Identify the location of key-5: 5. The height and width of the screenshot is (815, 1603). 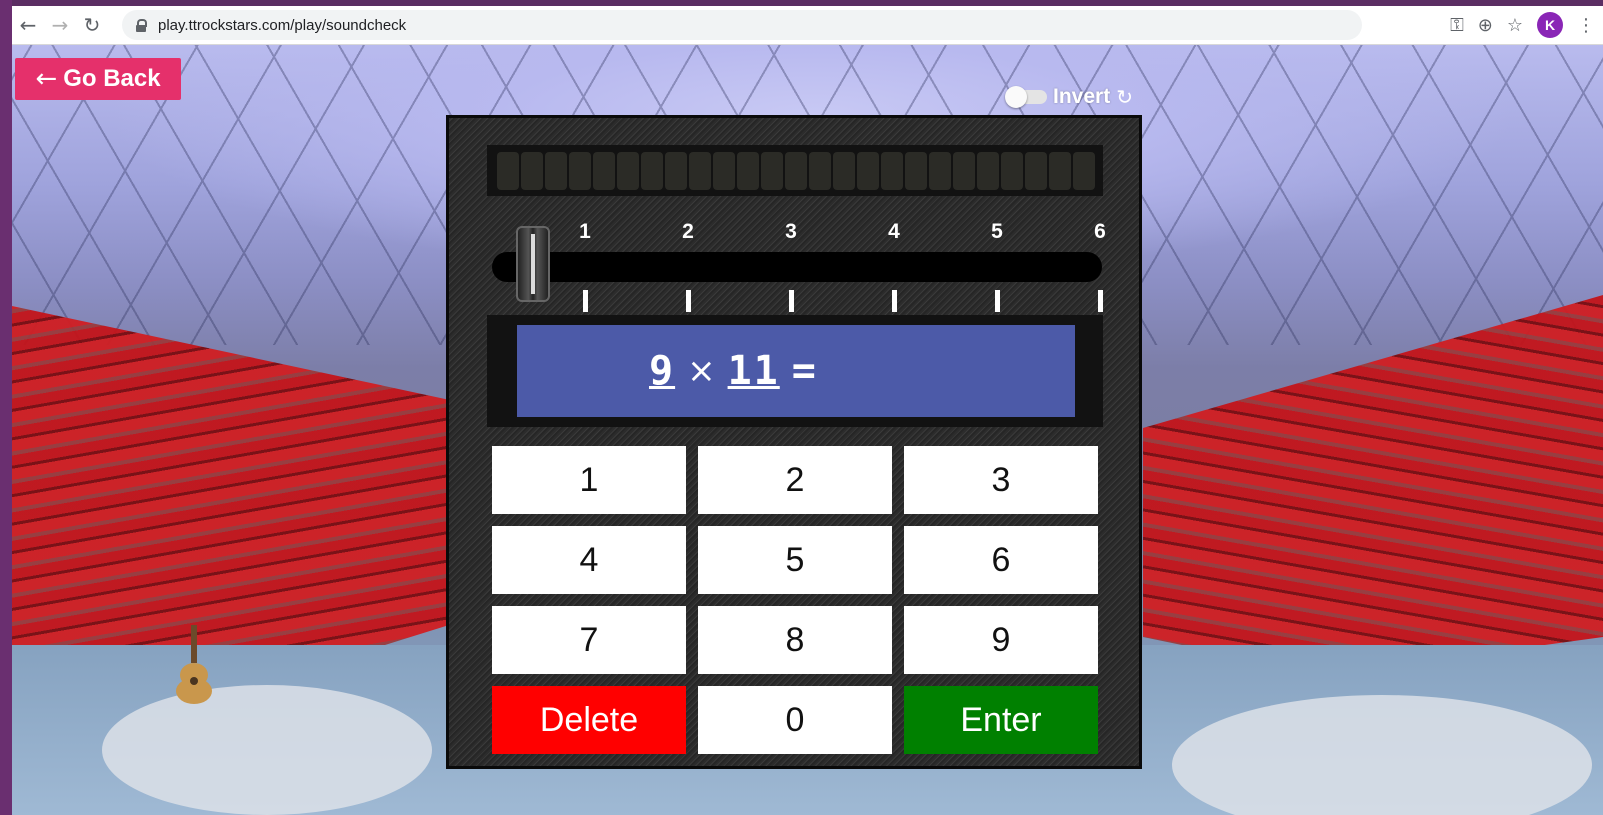
(795, 560).